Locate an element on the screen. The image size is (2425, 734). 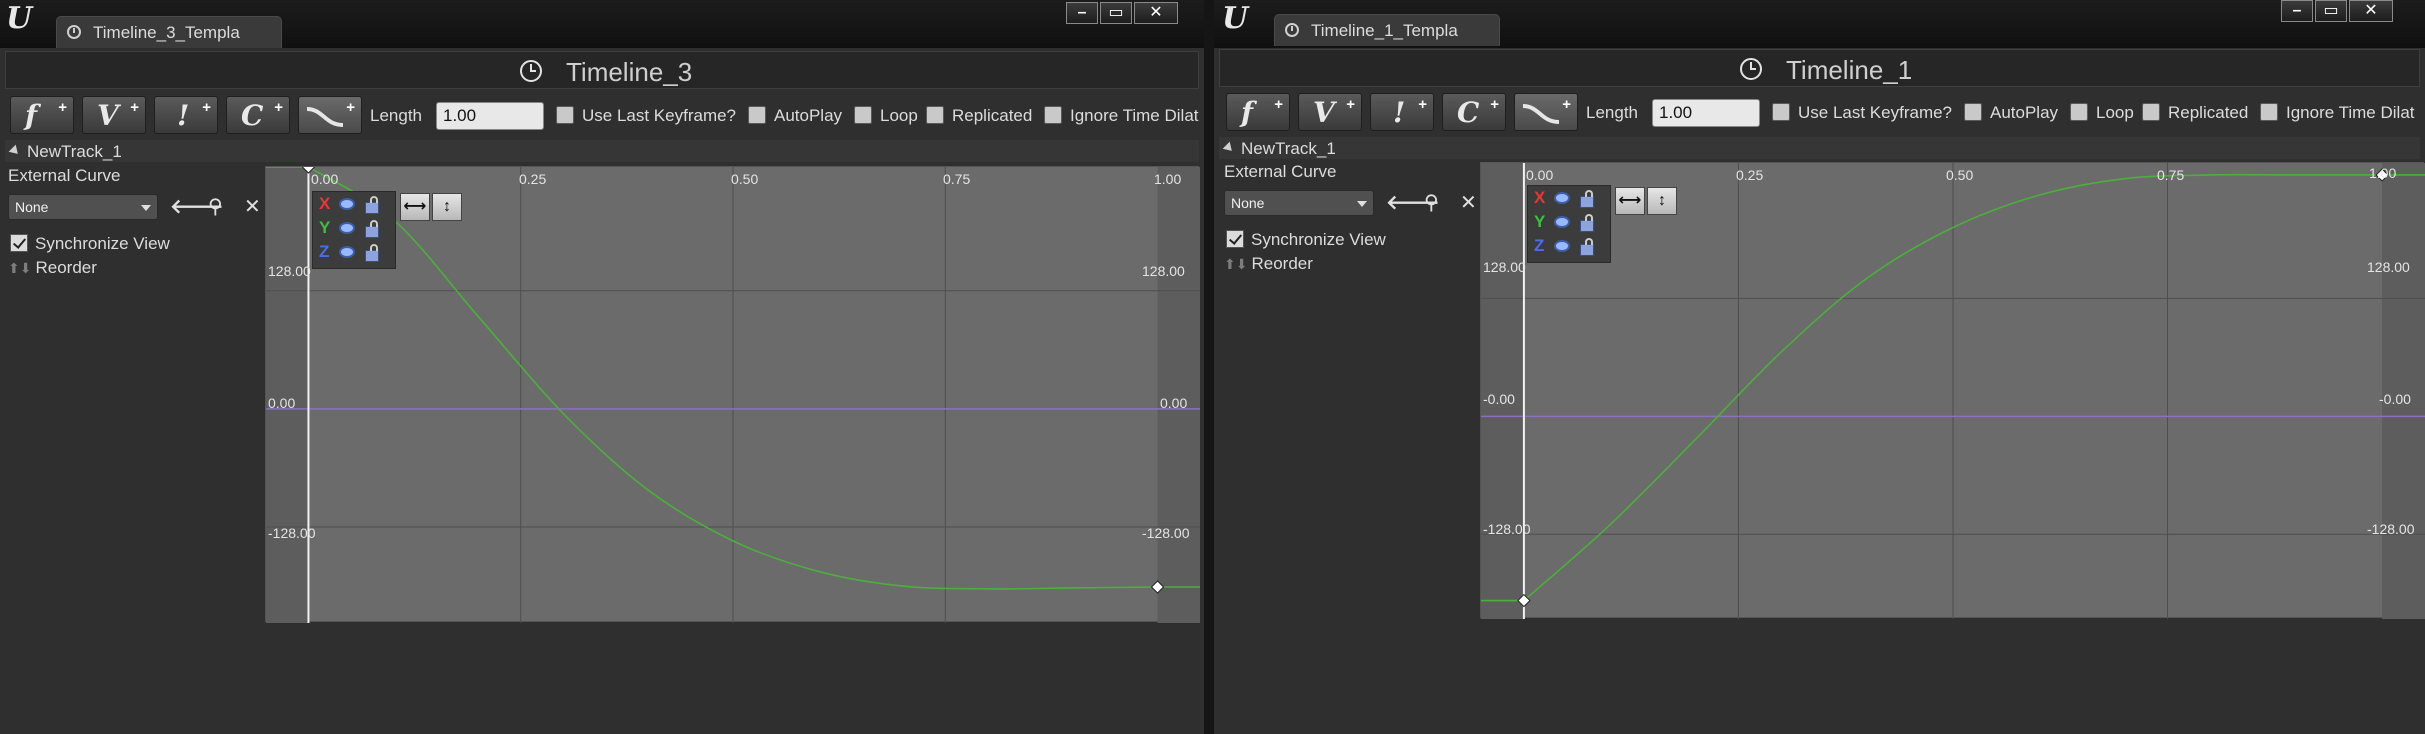
timeline-header: Timeline_1 is located at coordinates (1819, 68).